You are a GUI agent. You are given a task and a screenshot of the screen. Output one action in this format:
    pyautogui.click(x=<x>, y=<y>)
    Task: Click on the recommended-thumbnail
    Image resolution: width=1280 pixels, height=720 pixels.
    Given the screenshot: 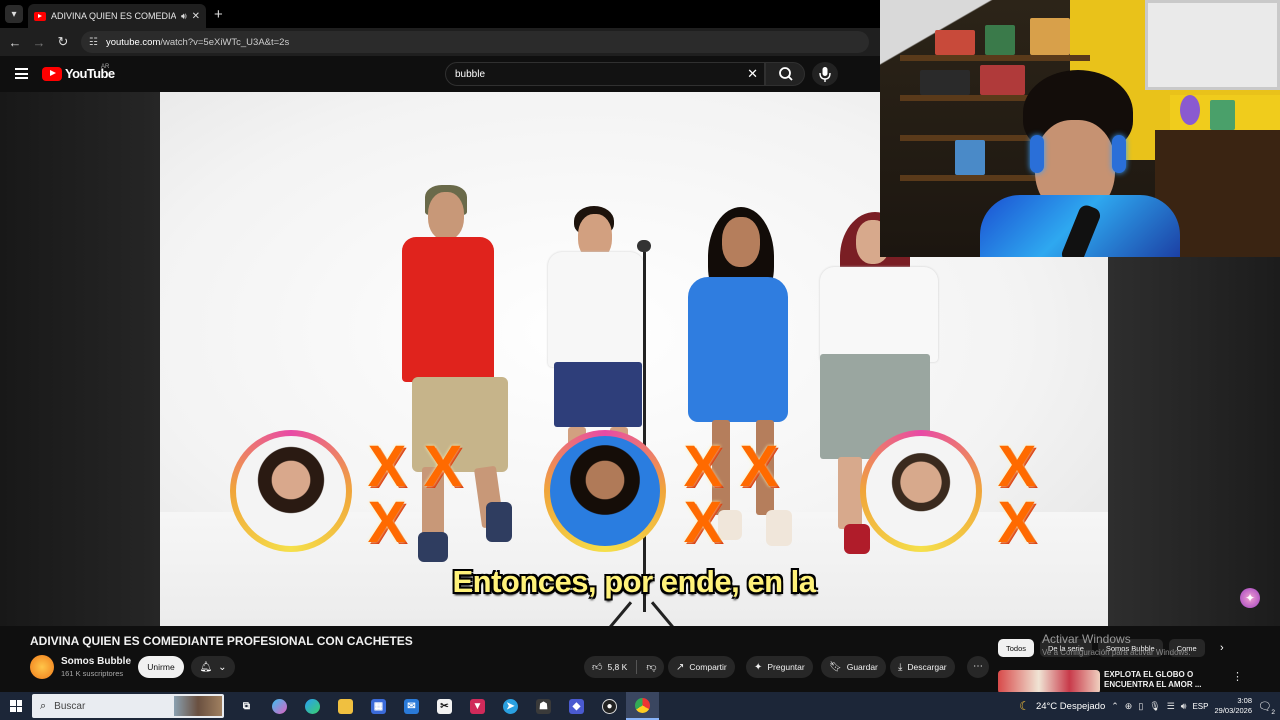 What is the action you would take?
    pyautogui.click(x=1049, y=682)
    